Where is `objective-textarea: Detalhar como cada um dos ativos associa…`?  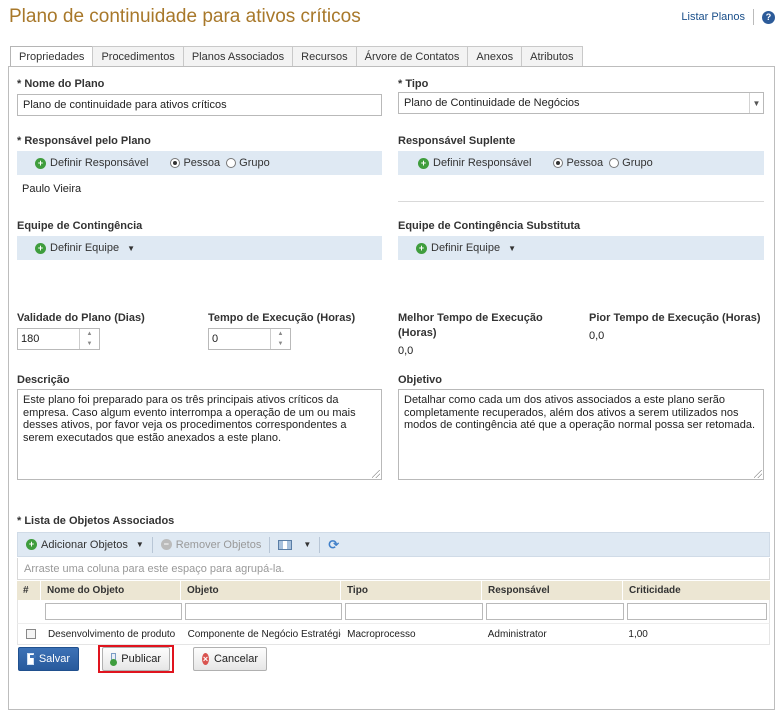 objective-textarea: Detalhar como cada um dos ativos associa… is located at coordinates (581, 434).